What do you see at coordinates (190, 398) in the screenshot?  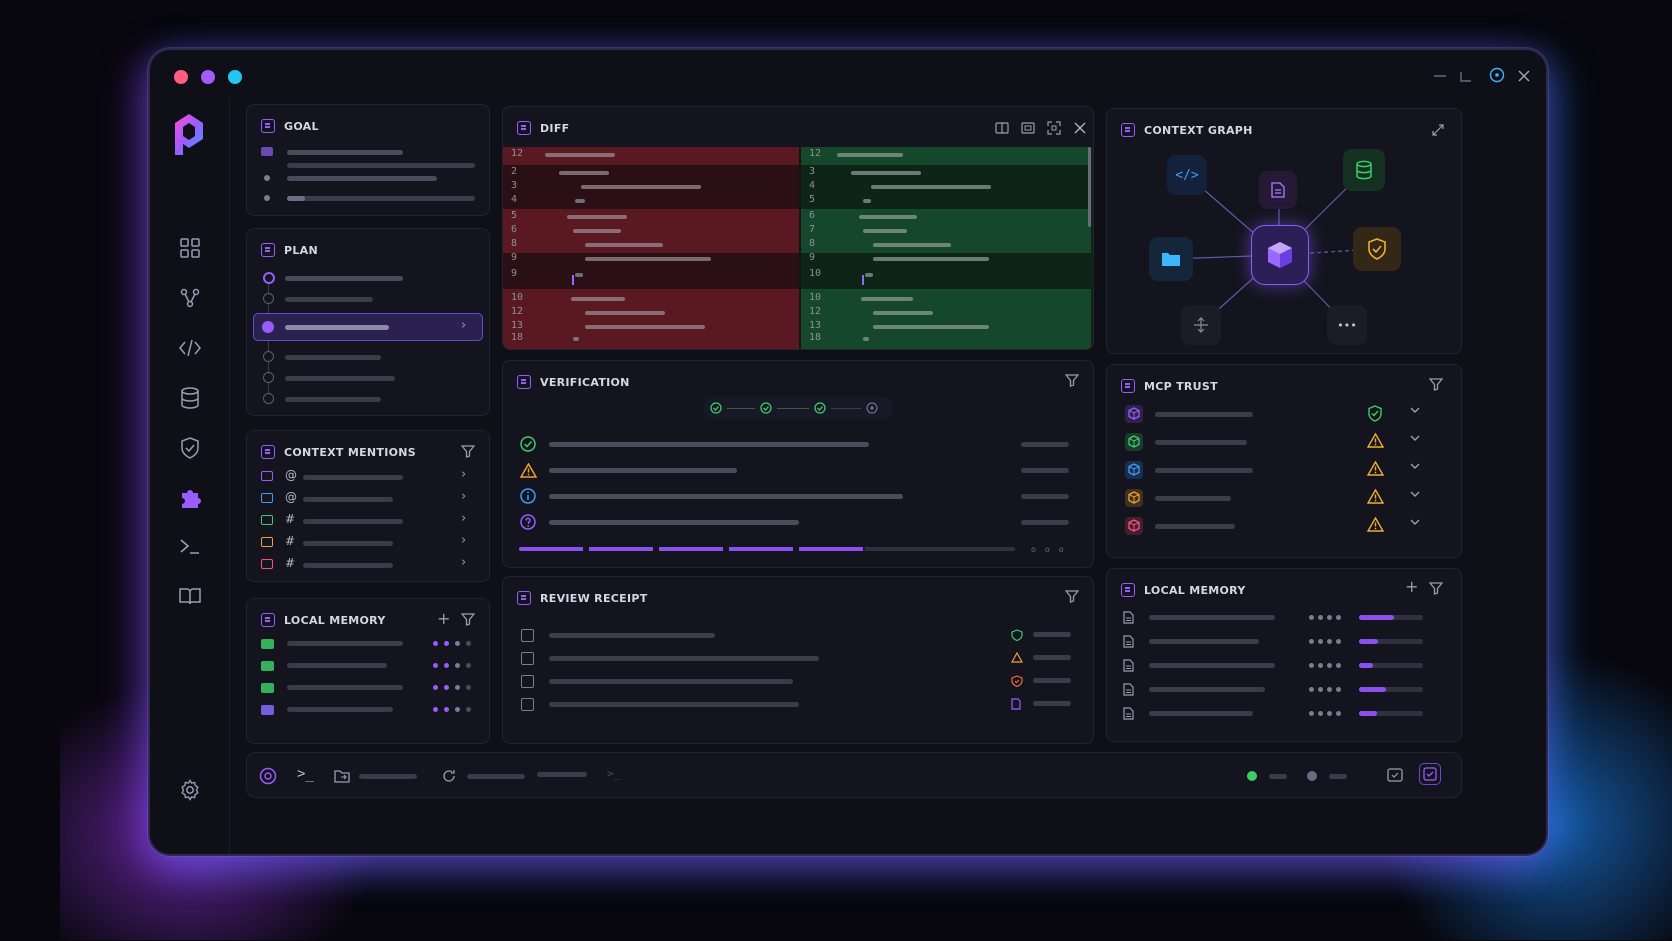 I see `database-icon` at bounding box center [190, 398].